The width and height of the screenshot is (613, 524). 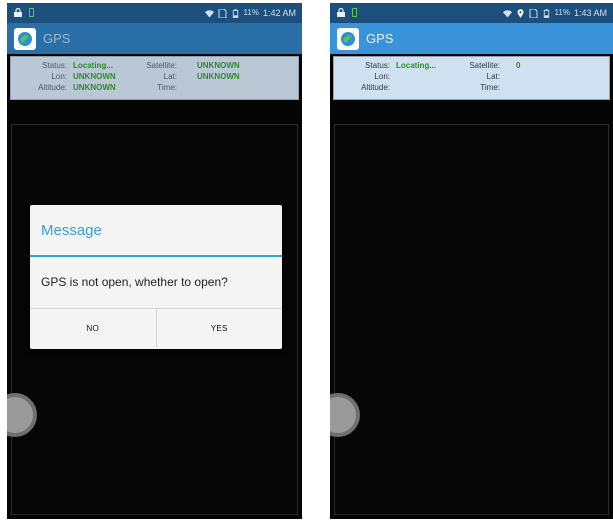 What do you see at coordinates (156, 283) in the screenshot?
I see `dialog-message: GPS is not open, whether to open?` at bounding box center [156, 283].